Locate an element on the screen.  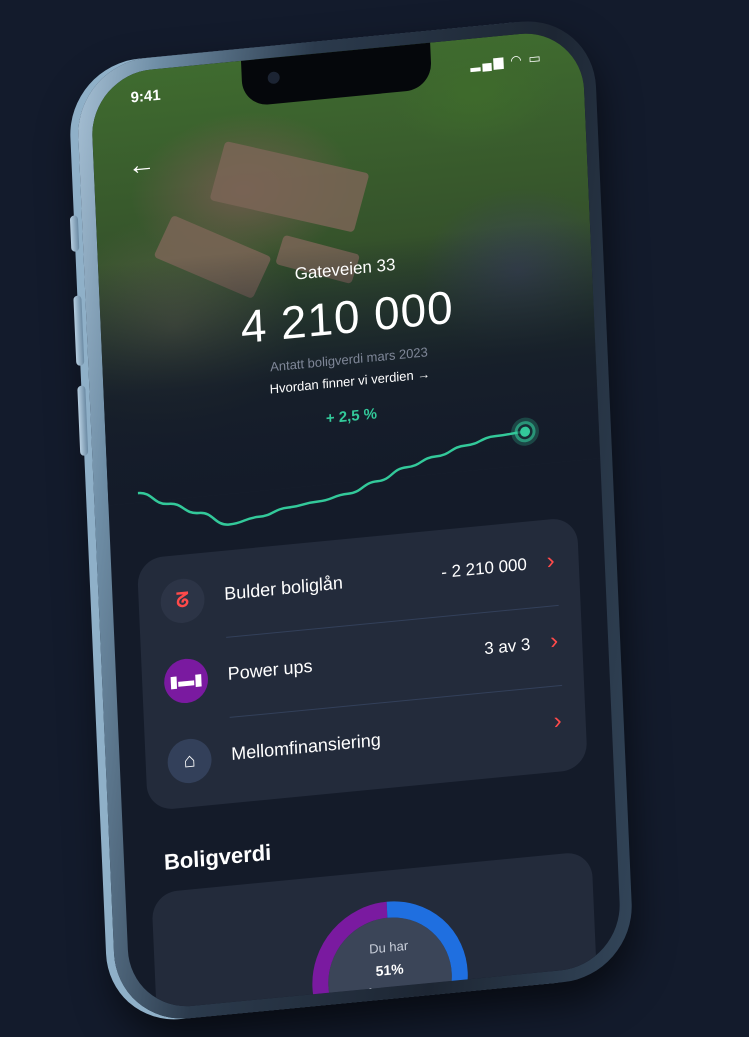
series-line is located at coordinates (331, 478).